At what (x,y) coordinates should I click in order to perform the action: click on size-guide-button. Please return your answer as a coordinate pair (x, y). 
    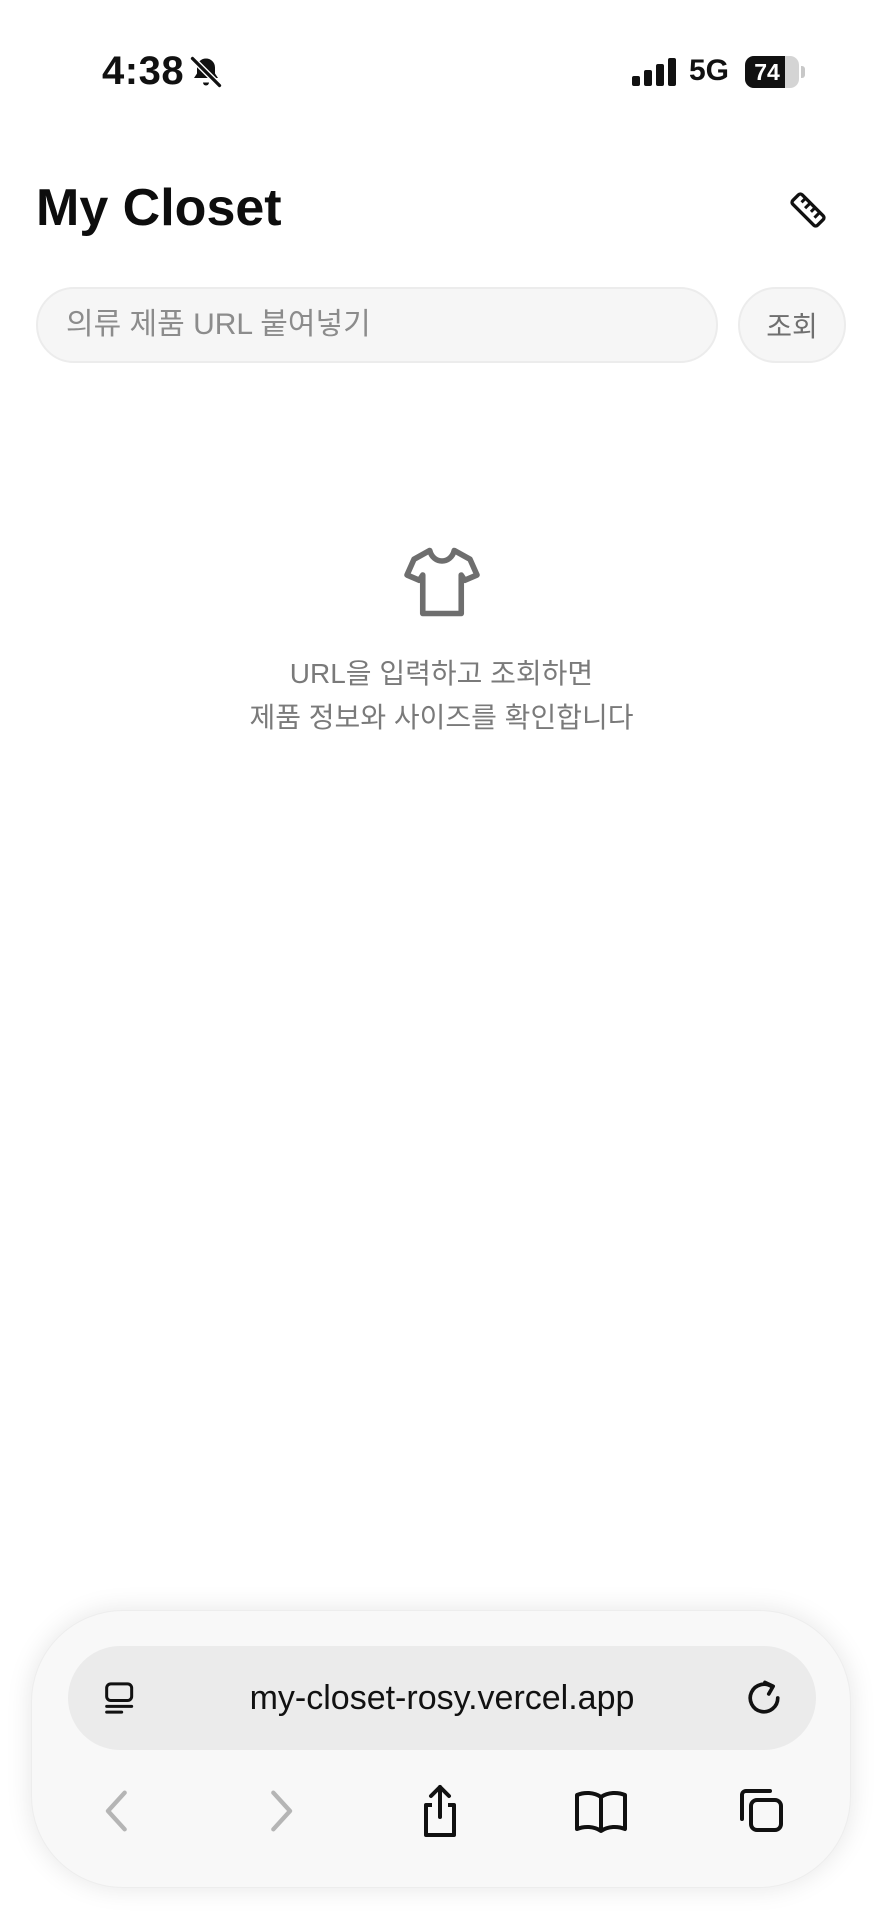
    Looking at the image, I should click on (808, 210).